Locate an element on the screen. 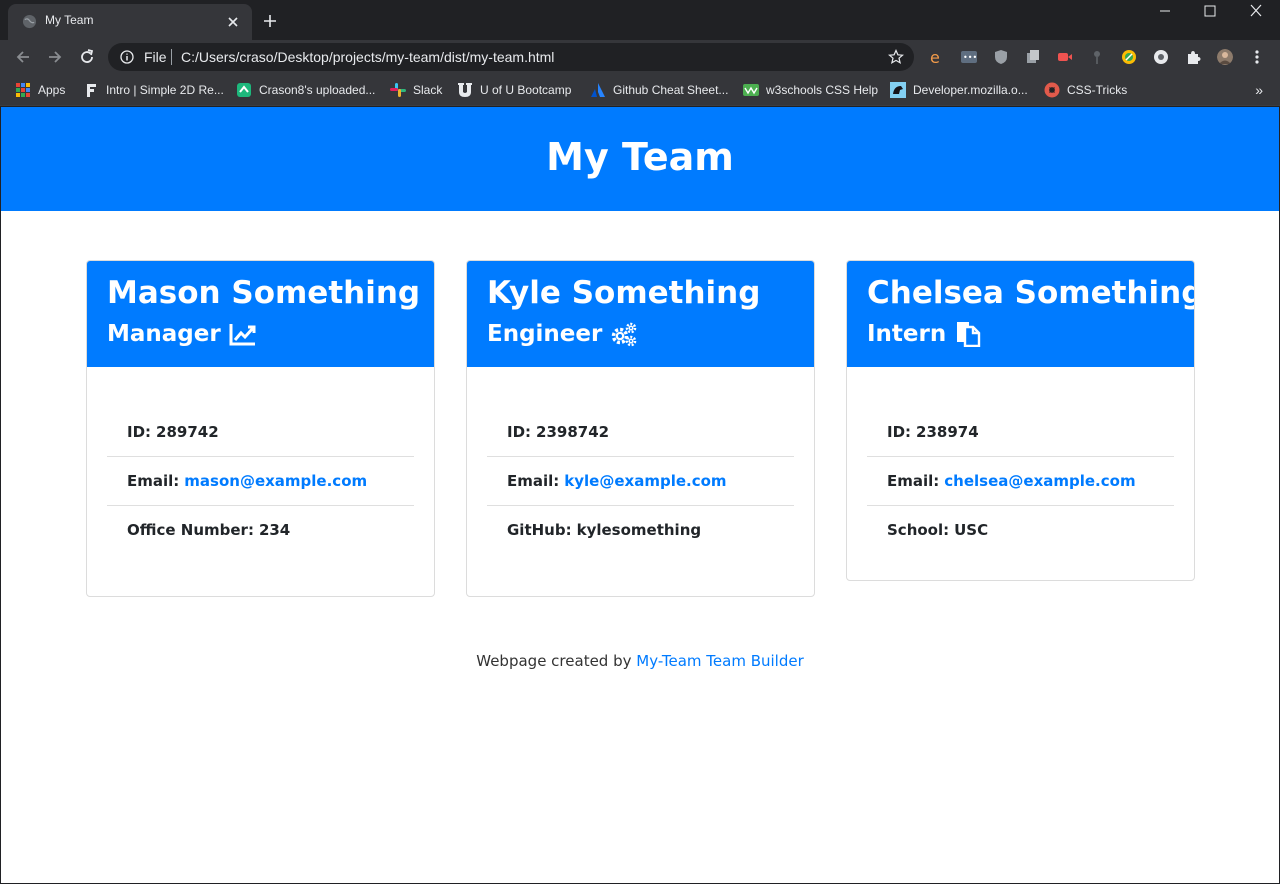  new-tab-icon is located at coordinates (270, 21).